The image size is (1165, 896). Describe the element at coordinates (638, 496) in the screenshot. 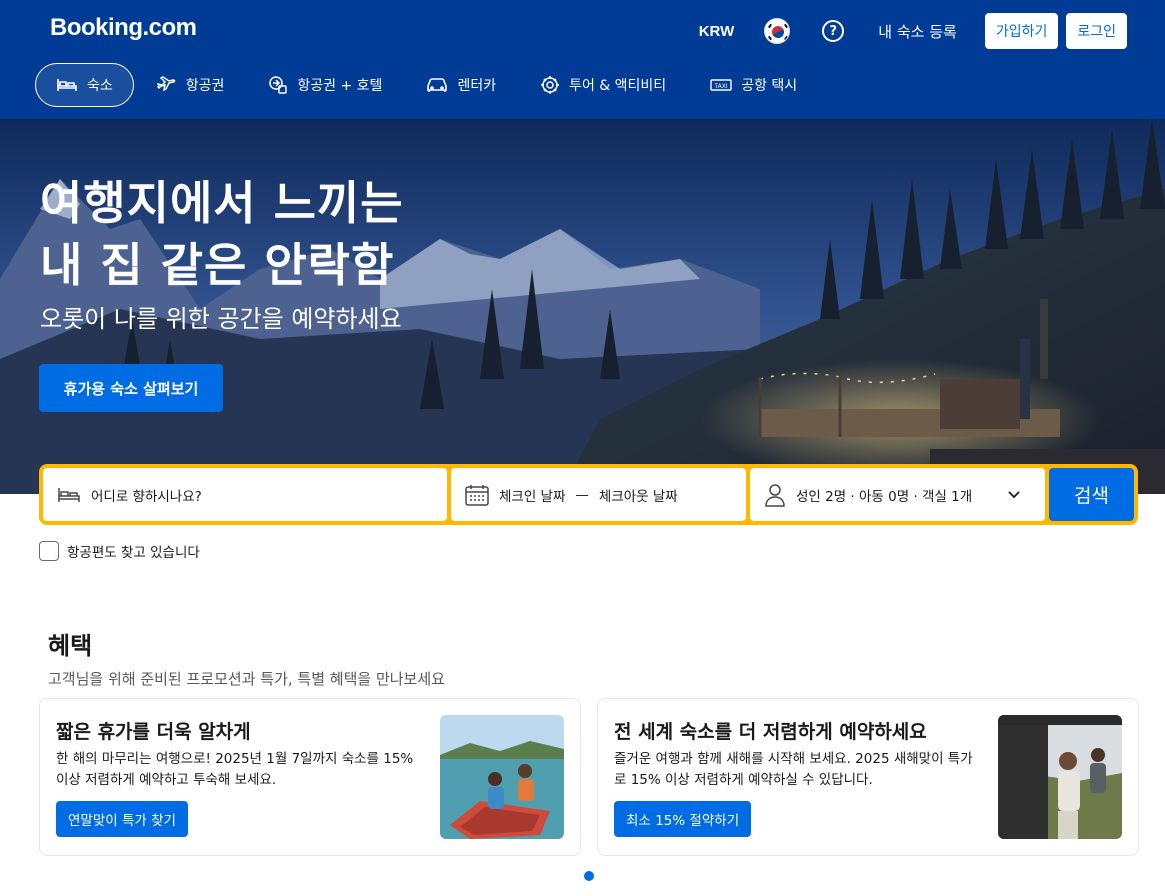

I see `checkout-label: 체크아웃 날짜` at that location.